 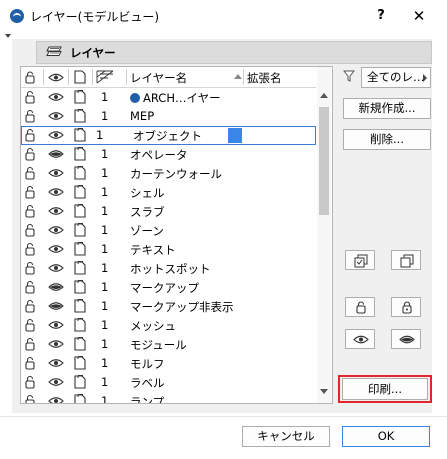 What do you see at coordinates (168, 382) in the screenshot?
I see `layer-row: 1 ラベル` at bounding box center [168, 382].